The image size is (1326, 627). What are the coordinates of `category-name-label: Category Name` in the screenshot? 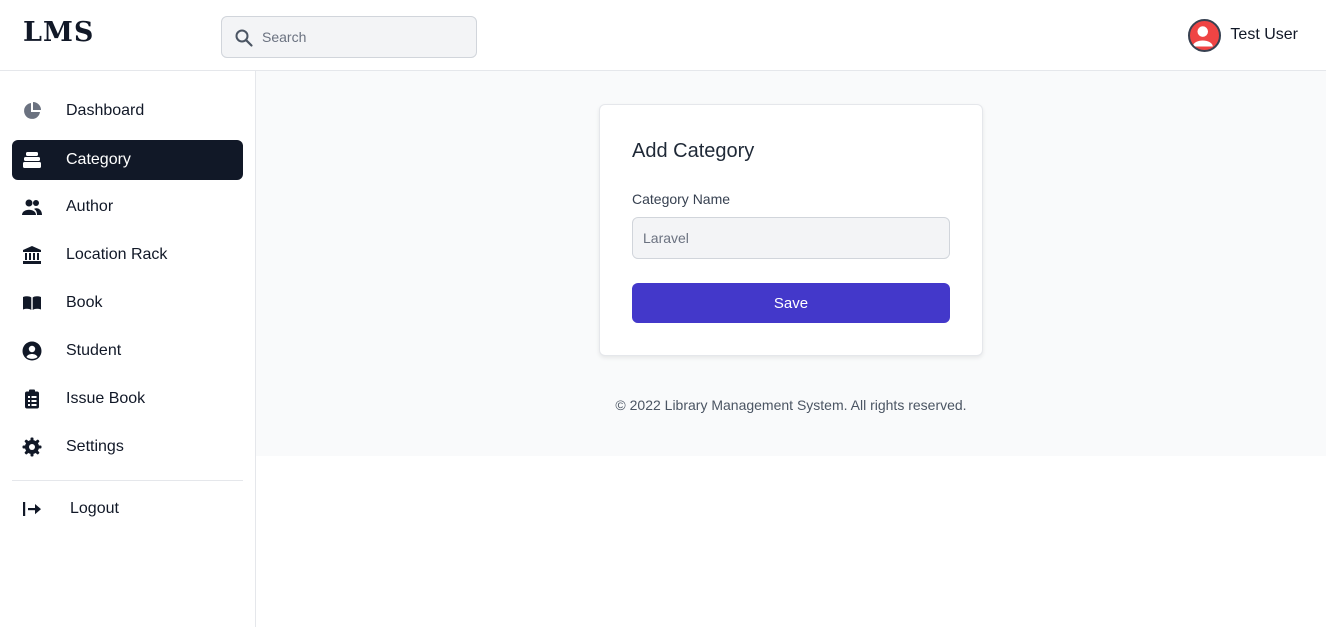 It's located at (681, 199).